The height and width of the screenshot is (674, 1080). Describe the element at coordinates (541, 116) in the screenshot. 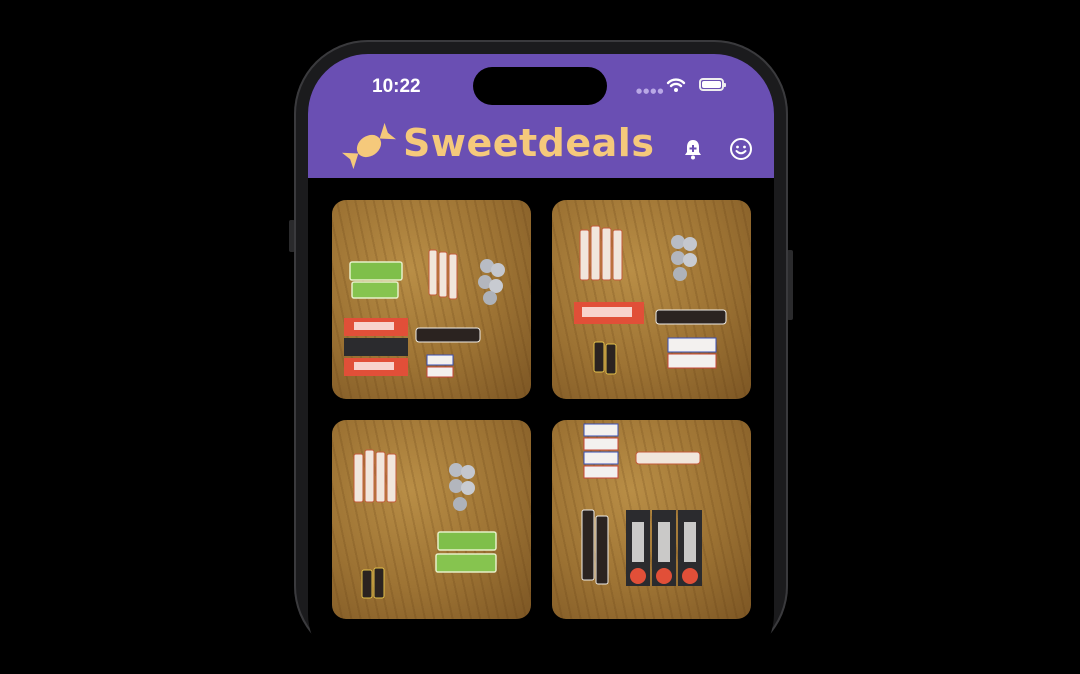

I see `app-header: 10:22 ●●●● Sweetdeals` at that location.